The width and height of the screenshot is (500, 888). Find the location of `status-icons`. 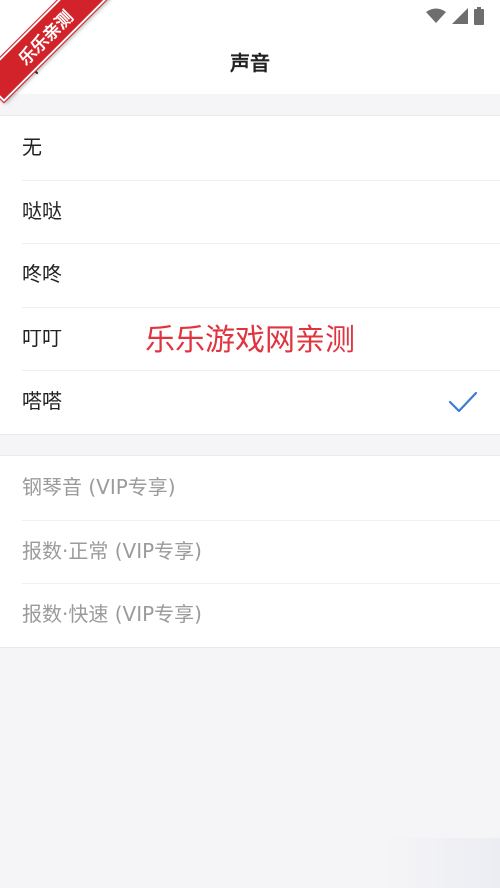

status-icons is located at coordinates (455, 16).